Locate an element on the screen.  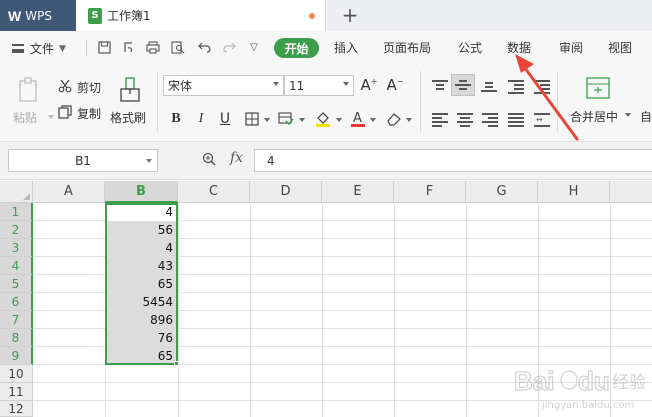
font-name-select: 宋体 is located at coordinates (223, 85).